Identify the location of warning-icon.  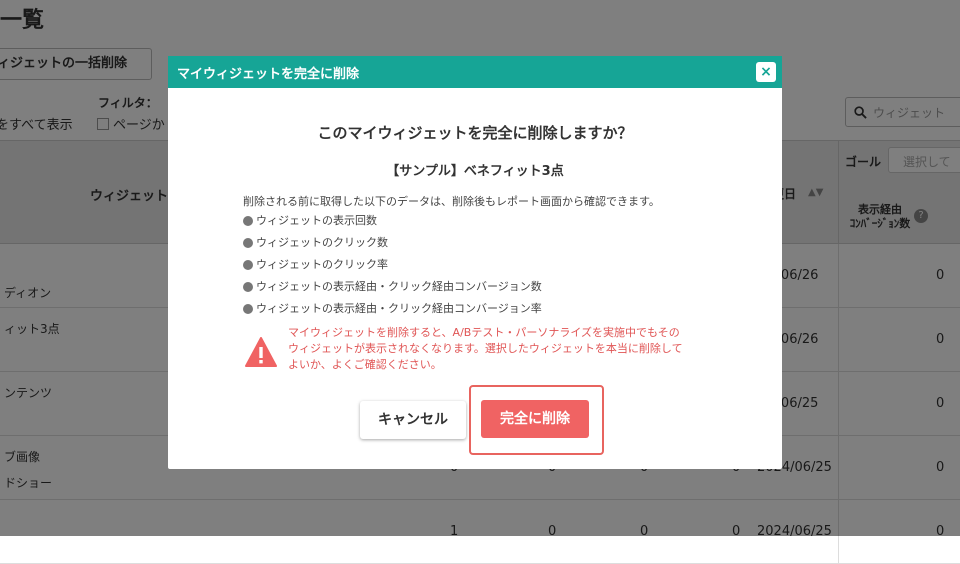
(261, 352).